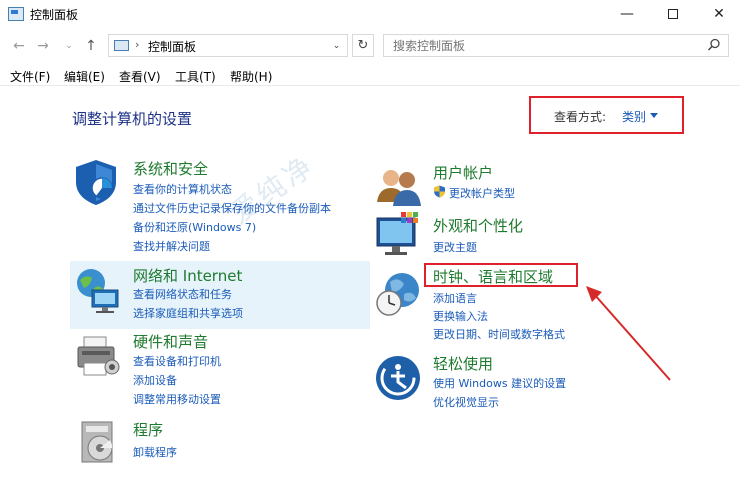  What do you see at coordinates (98, 357) in the screenshot?
I see `printer-icon` at bounding box center [98, 357].